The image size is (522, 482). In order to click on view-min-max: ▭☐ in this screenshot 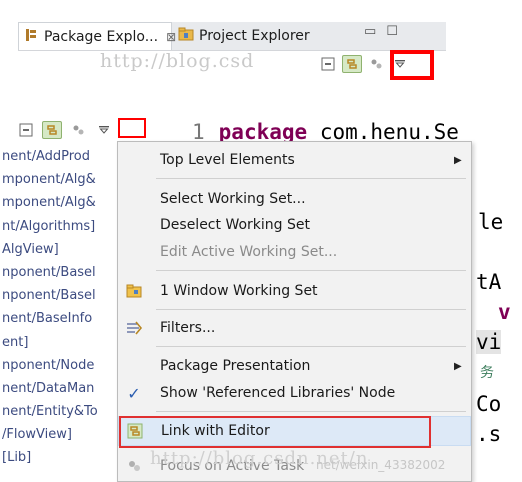, I will do `click(386, 31)`.